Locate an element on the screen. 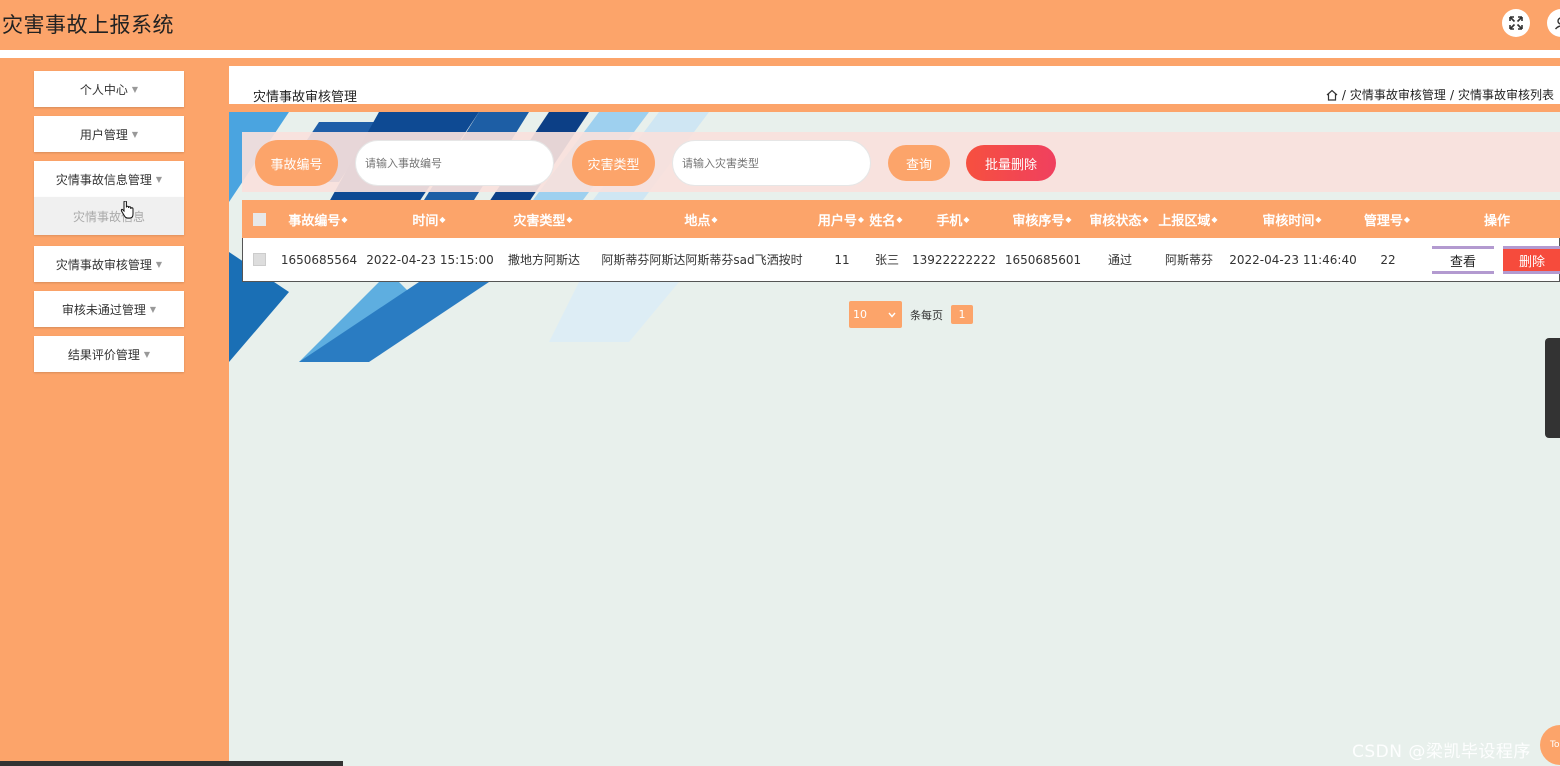 Image resolution: width=1560 pixels, height=766 pixels. disaster-type-input is located at coordinates (771, 163).